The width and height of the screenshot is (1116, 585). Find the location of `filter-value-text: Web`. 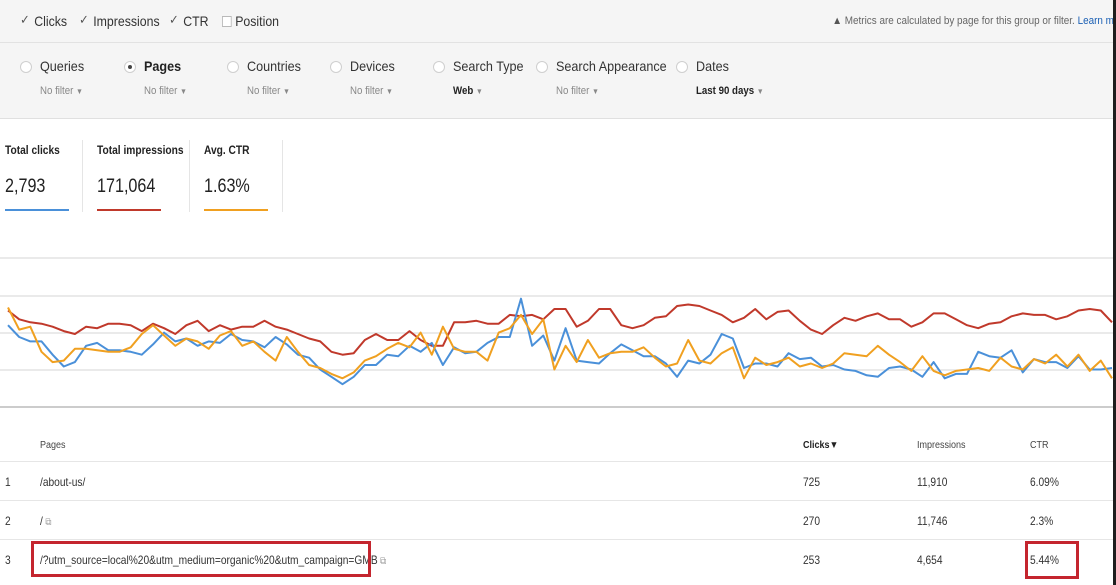

filter-value-text: Web is located at coordinates (463, 91).